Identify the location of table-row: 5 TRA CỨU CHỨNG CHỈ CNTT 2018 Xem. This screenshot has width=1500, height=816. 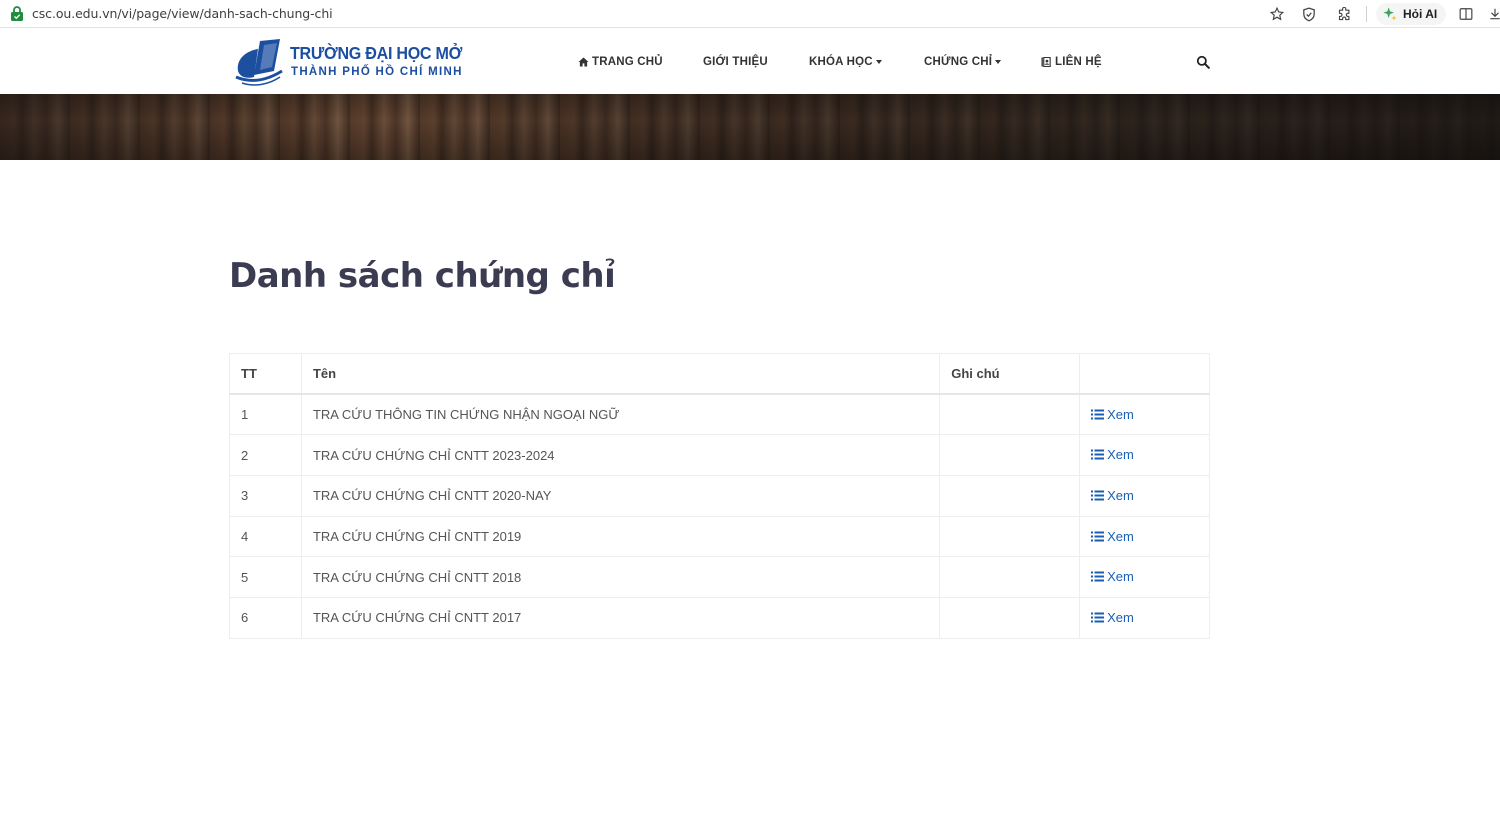
(719, 577).